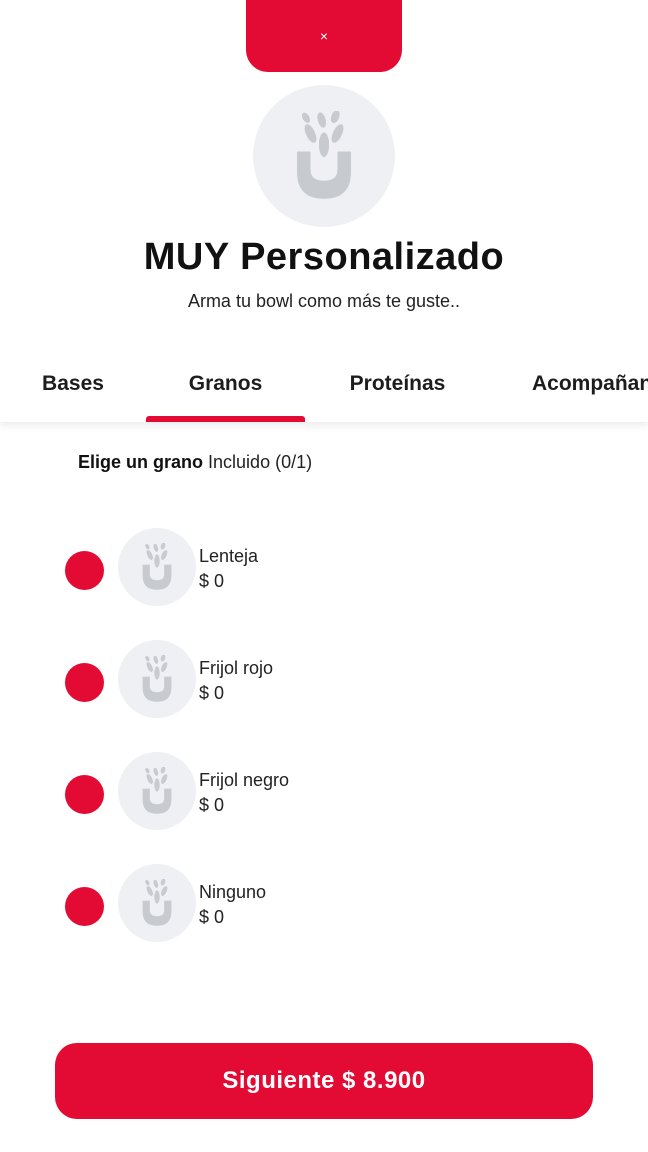 The height and width of the screenshot is (1152, 648). Describe the element at coordinates (244, 780) in the screenshot. I see `option-name: Frijol negro` at that location.